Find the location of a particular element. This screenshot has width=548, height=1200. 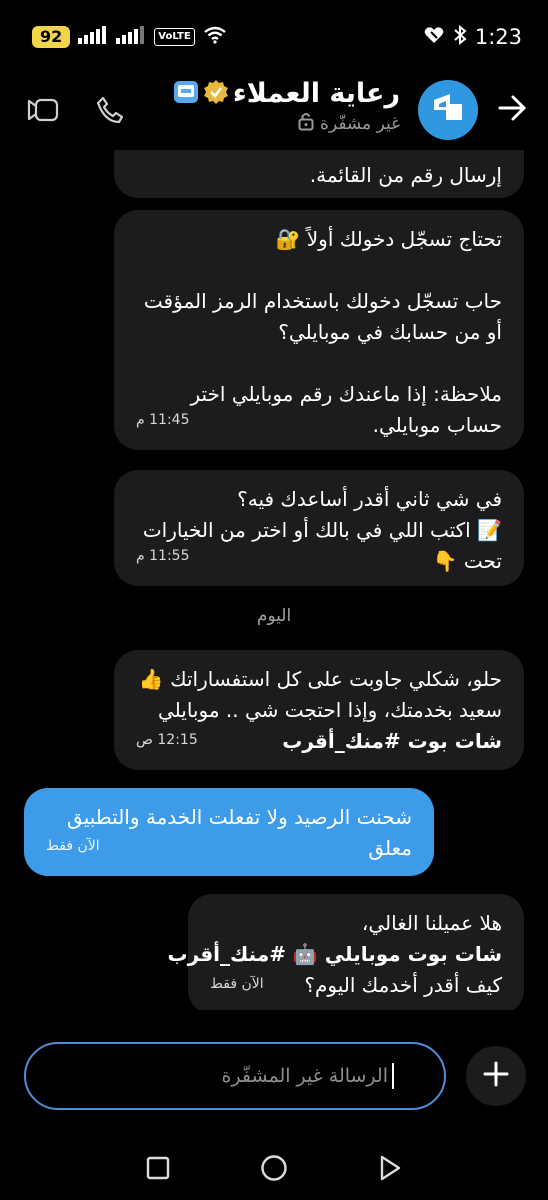

message-text: تحت 👇 is located at coordinates (467, 561).